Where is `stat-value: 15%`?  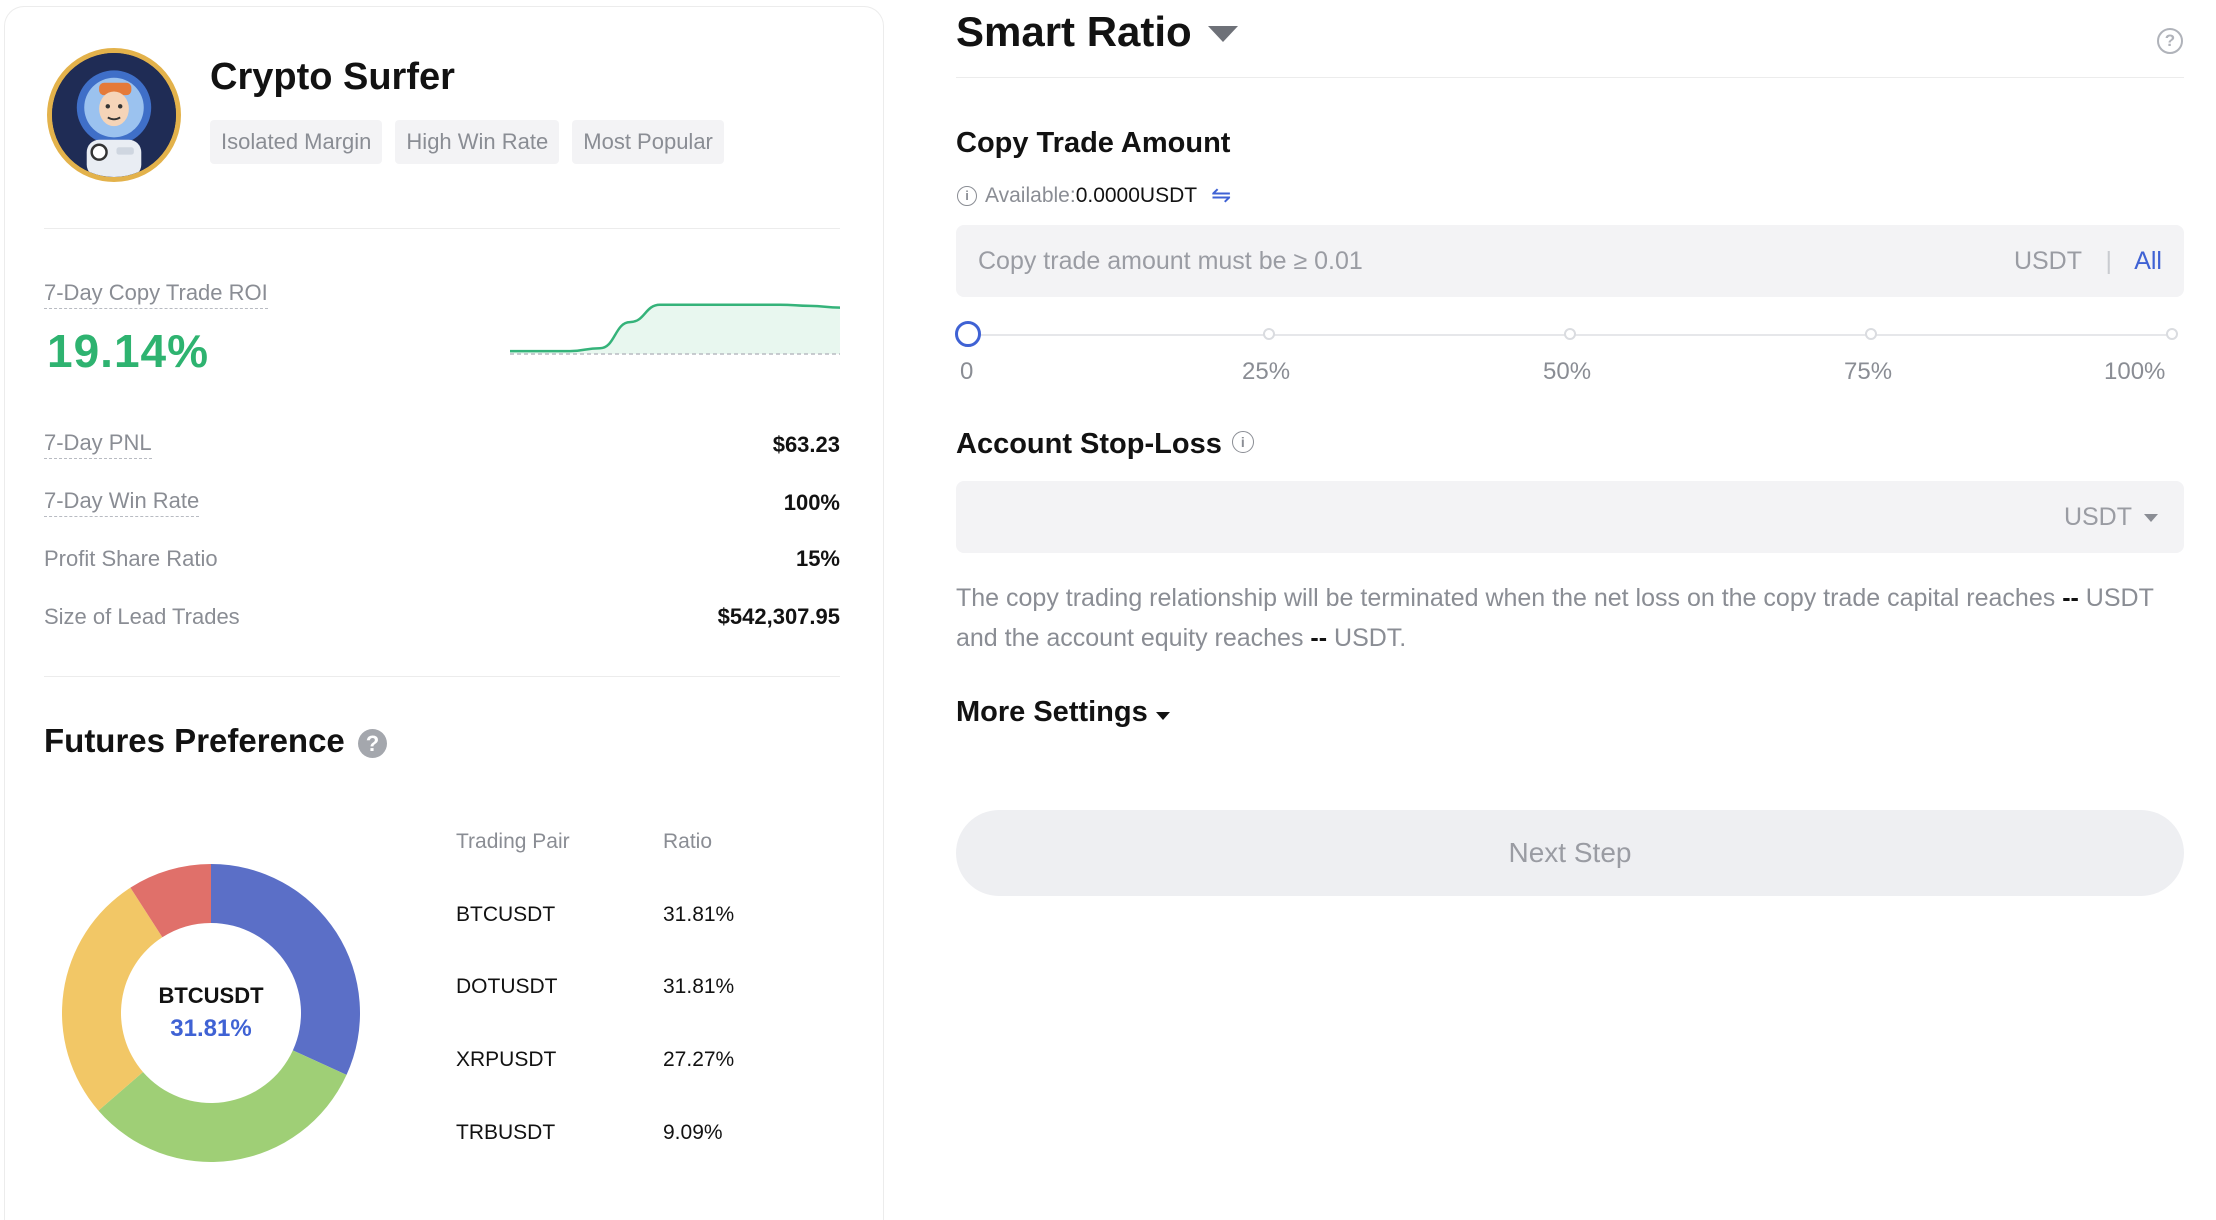
stat-value: 15% is located at coordinates (817, 558).